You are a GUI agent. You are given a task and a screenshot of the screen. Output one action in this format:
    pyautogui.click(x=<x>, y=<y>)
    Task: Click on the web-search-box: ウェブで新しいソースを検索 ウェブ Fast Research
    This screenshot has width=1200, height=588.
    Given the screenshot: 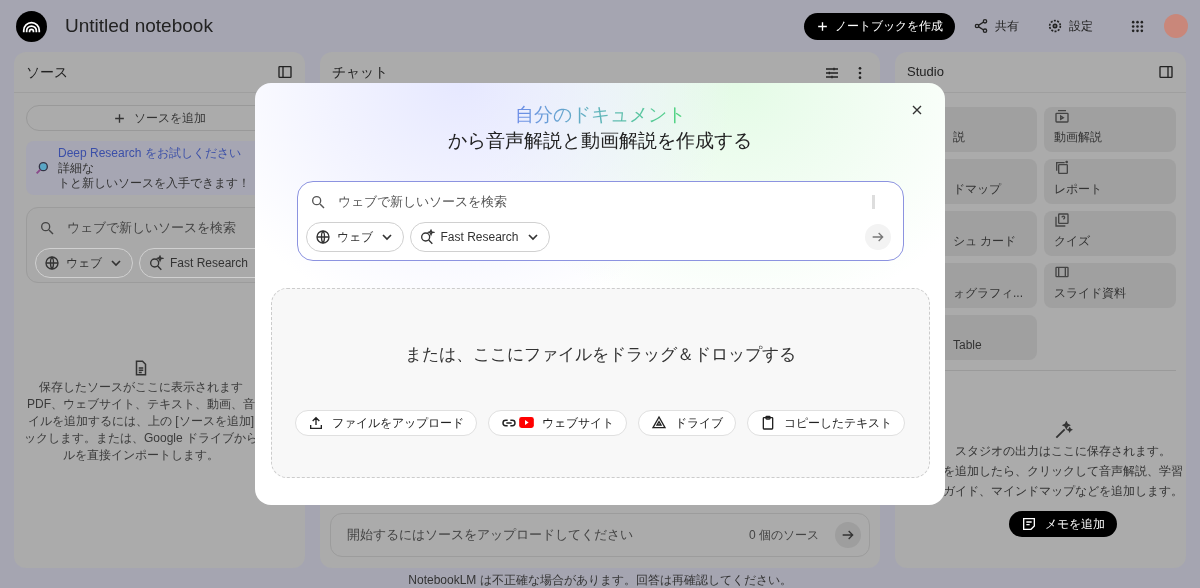 What is the action you would take?
    pyautogui.click(x=600, y=221)
    